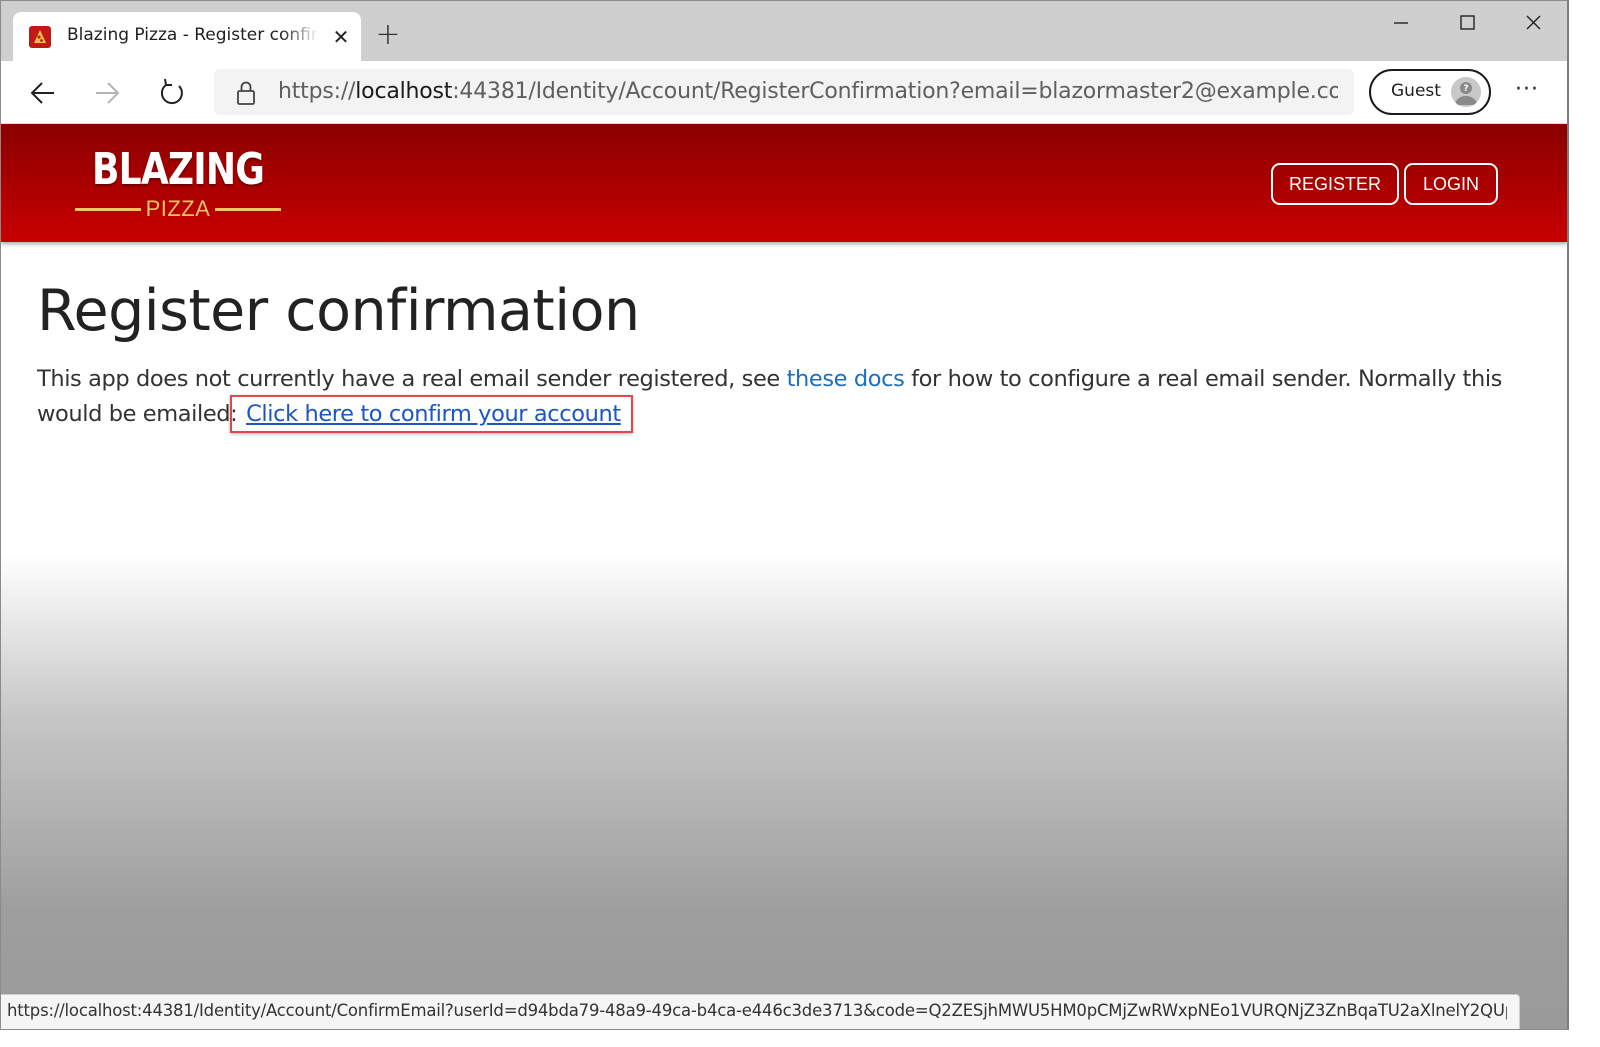 Image resolution: width=1600 pixels, height=1047 pixels. What do you see at coordinates (40, 37) in the screenshot?
I see `pizza-slice-icon` at bounding box center [40, 37].